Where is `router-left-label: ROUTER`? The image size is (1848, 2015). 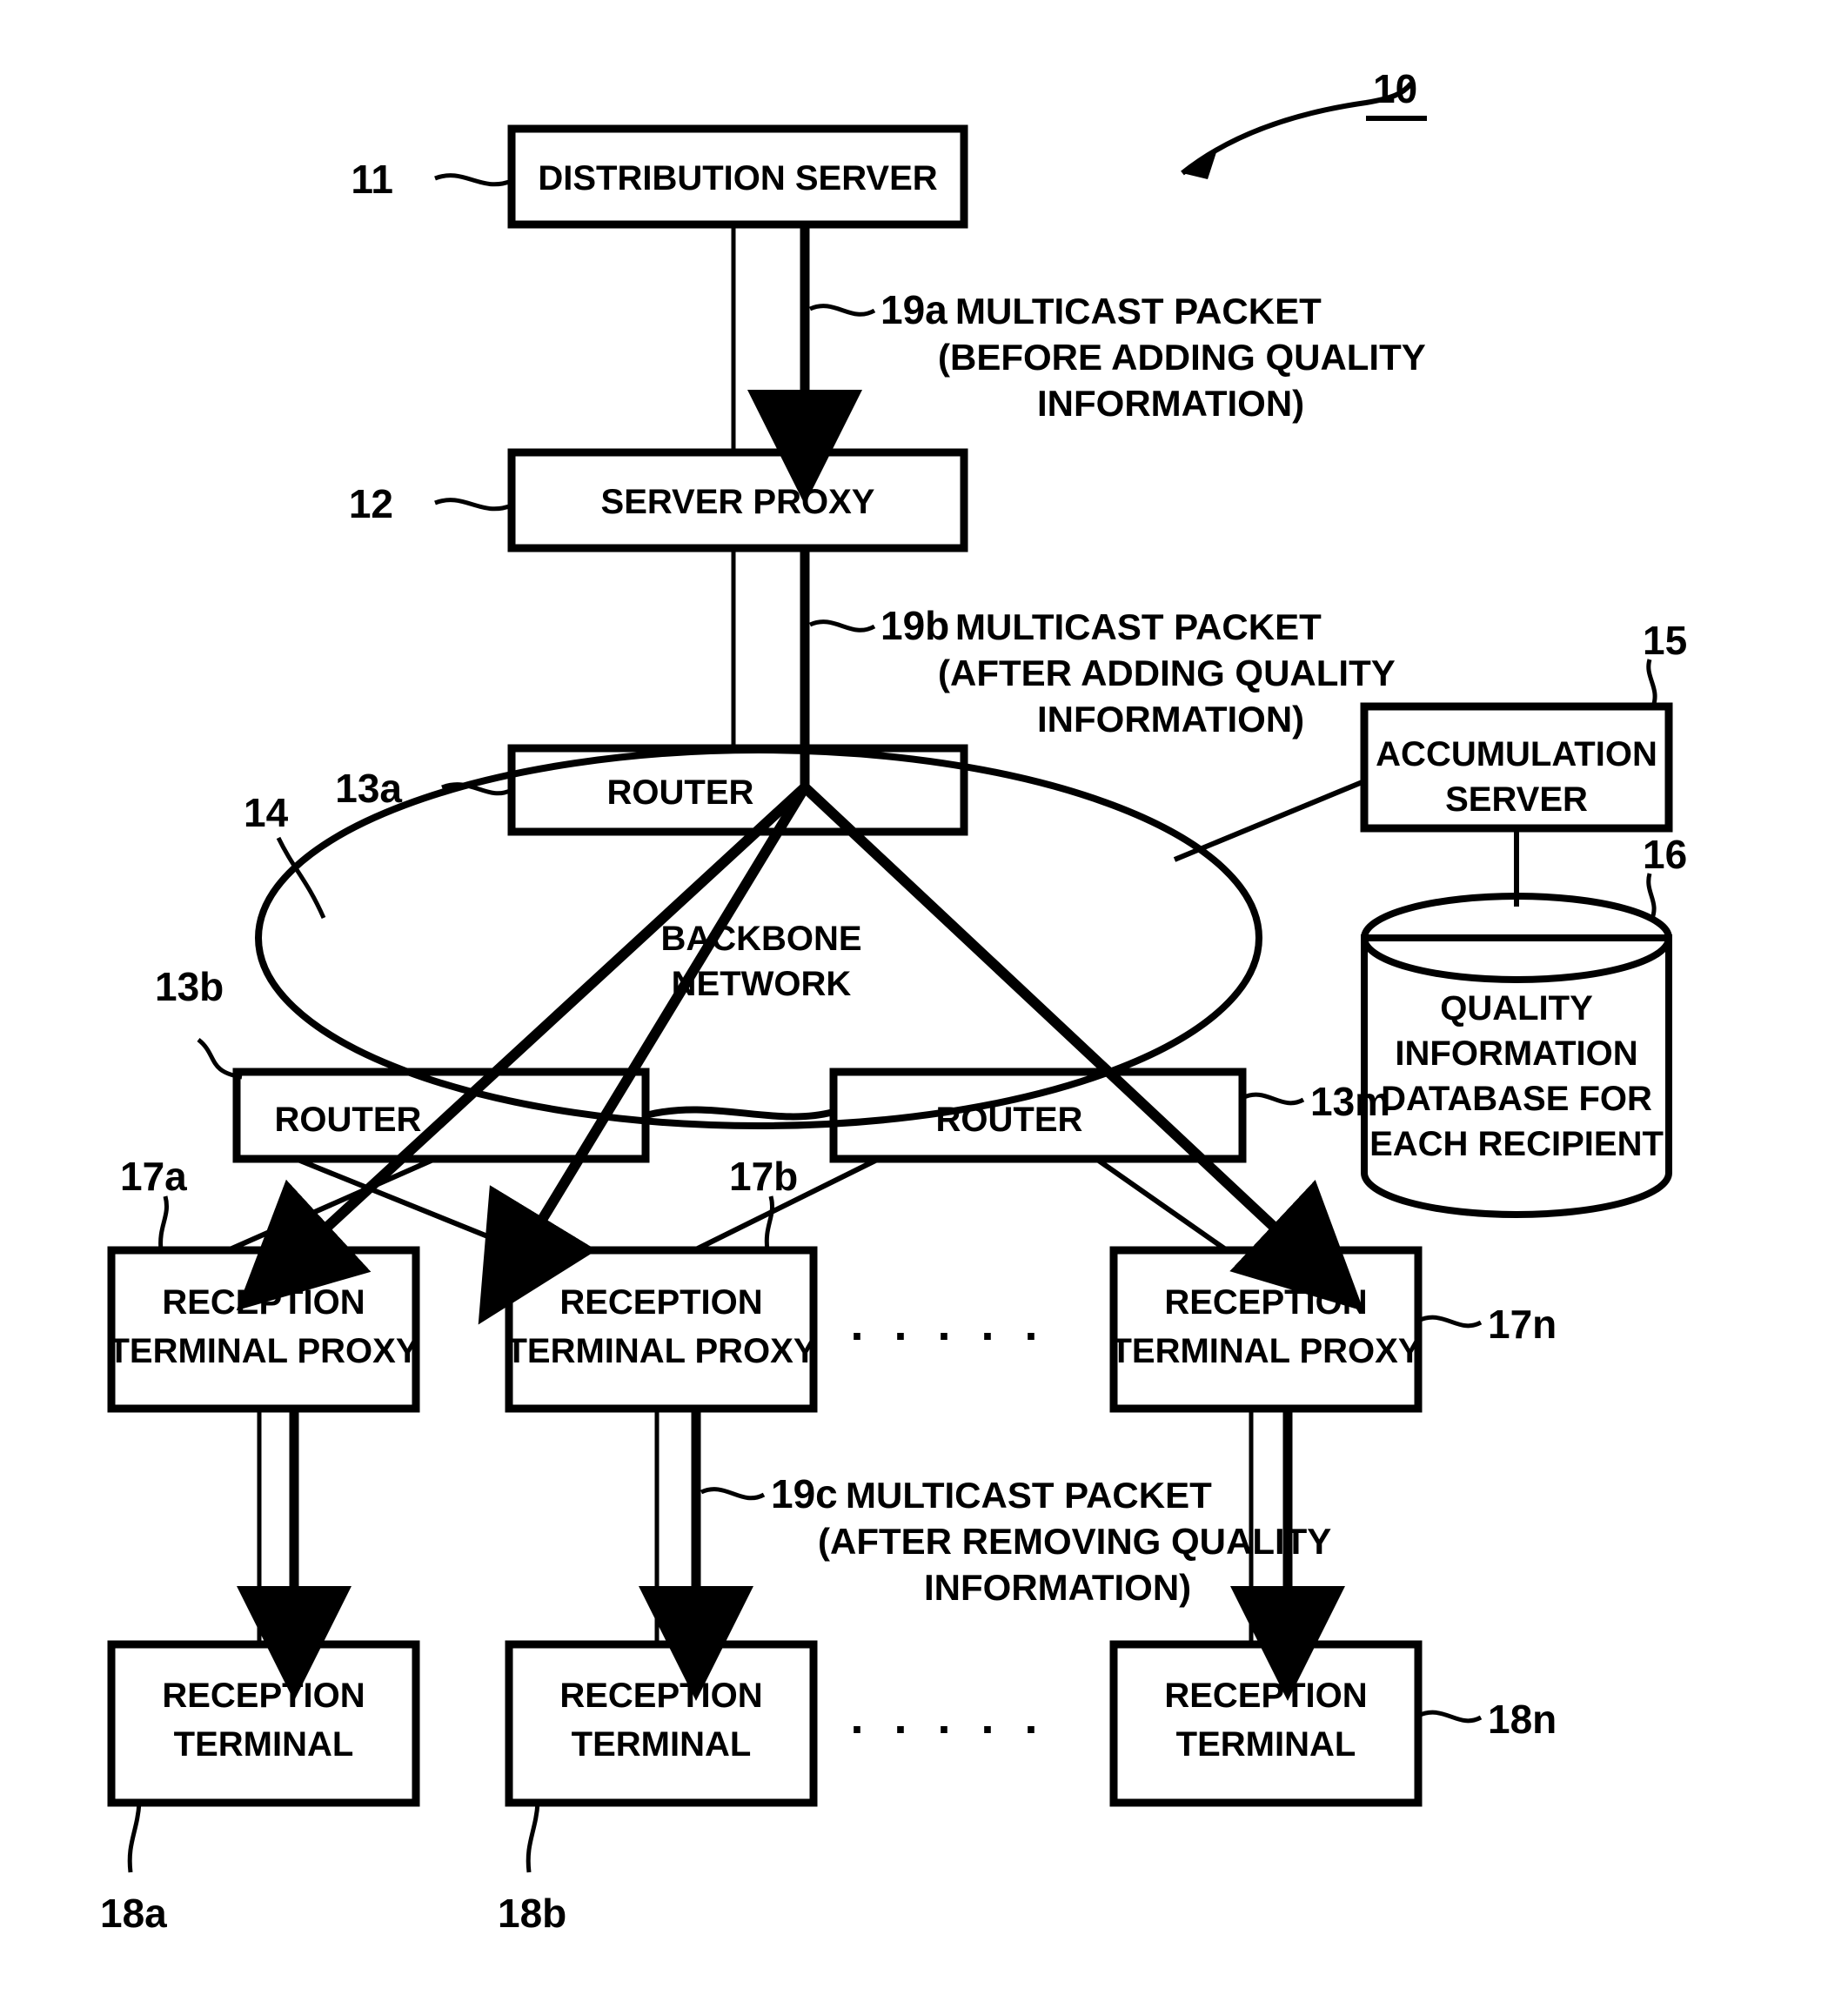 router-left-label: ROUTER is located at coordinates (348, 1120).